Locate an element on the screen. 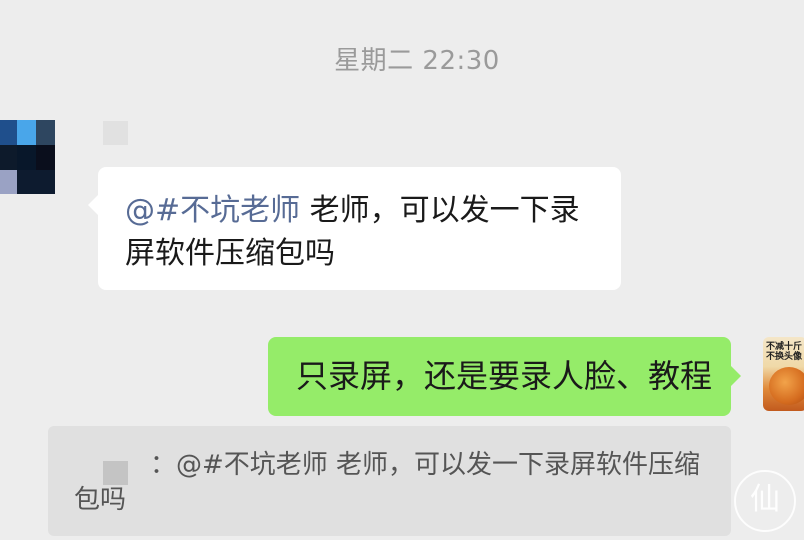 The height and width of the screenshot is (540, 804). quoted-message-text: ：@#不坑老师 老师，可以发一下录屏软件压缩包吗 is located at coordinates (387, 482).